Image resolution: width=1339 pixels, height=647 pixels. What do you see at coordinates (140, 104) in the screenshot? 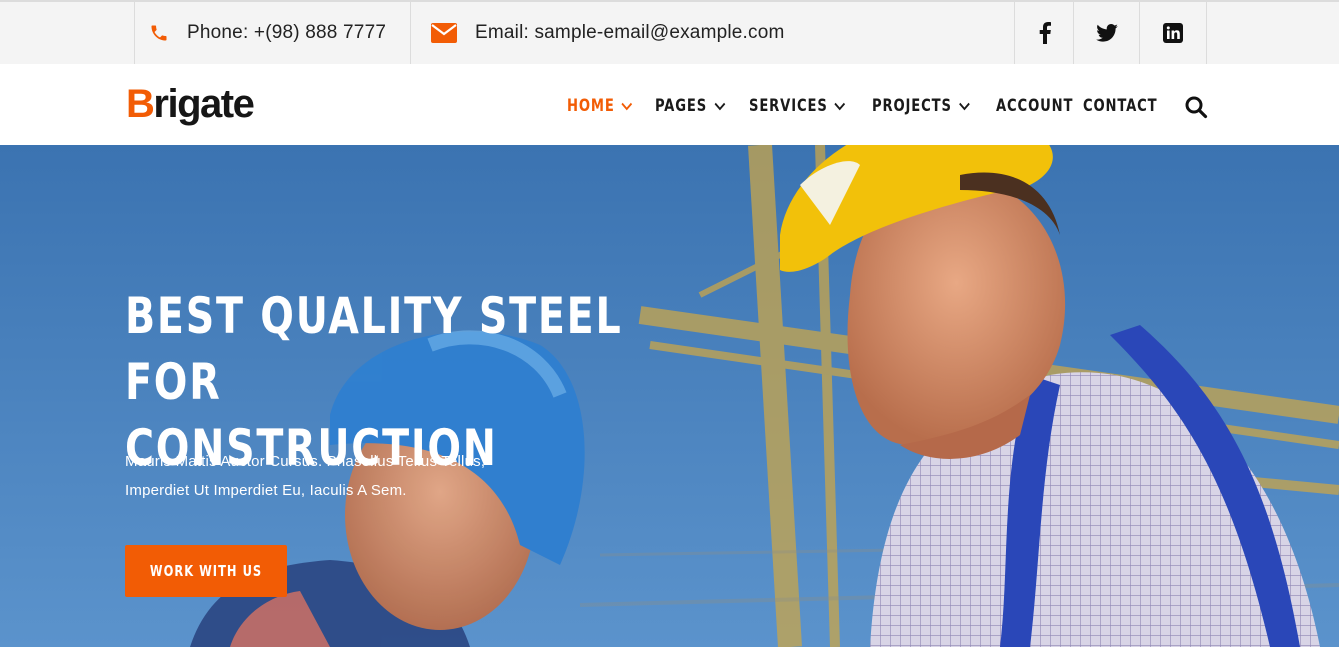
I see `logo-accent-letter: B` at bounding box center [140, 104].